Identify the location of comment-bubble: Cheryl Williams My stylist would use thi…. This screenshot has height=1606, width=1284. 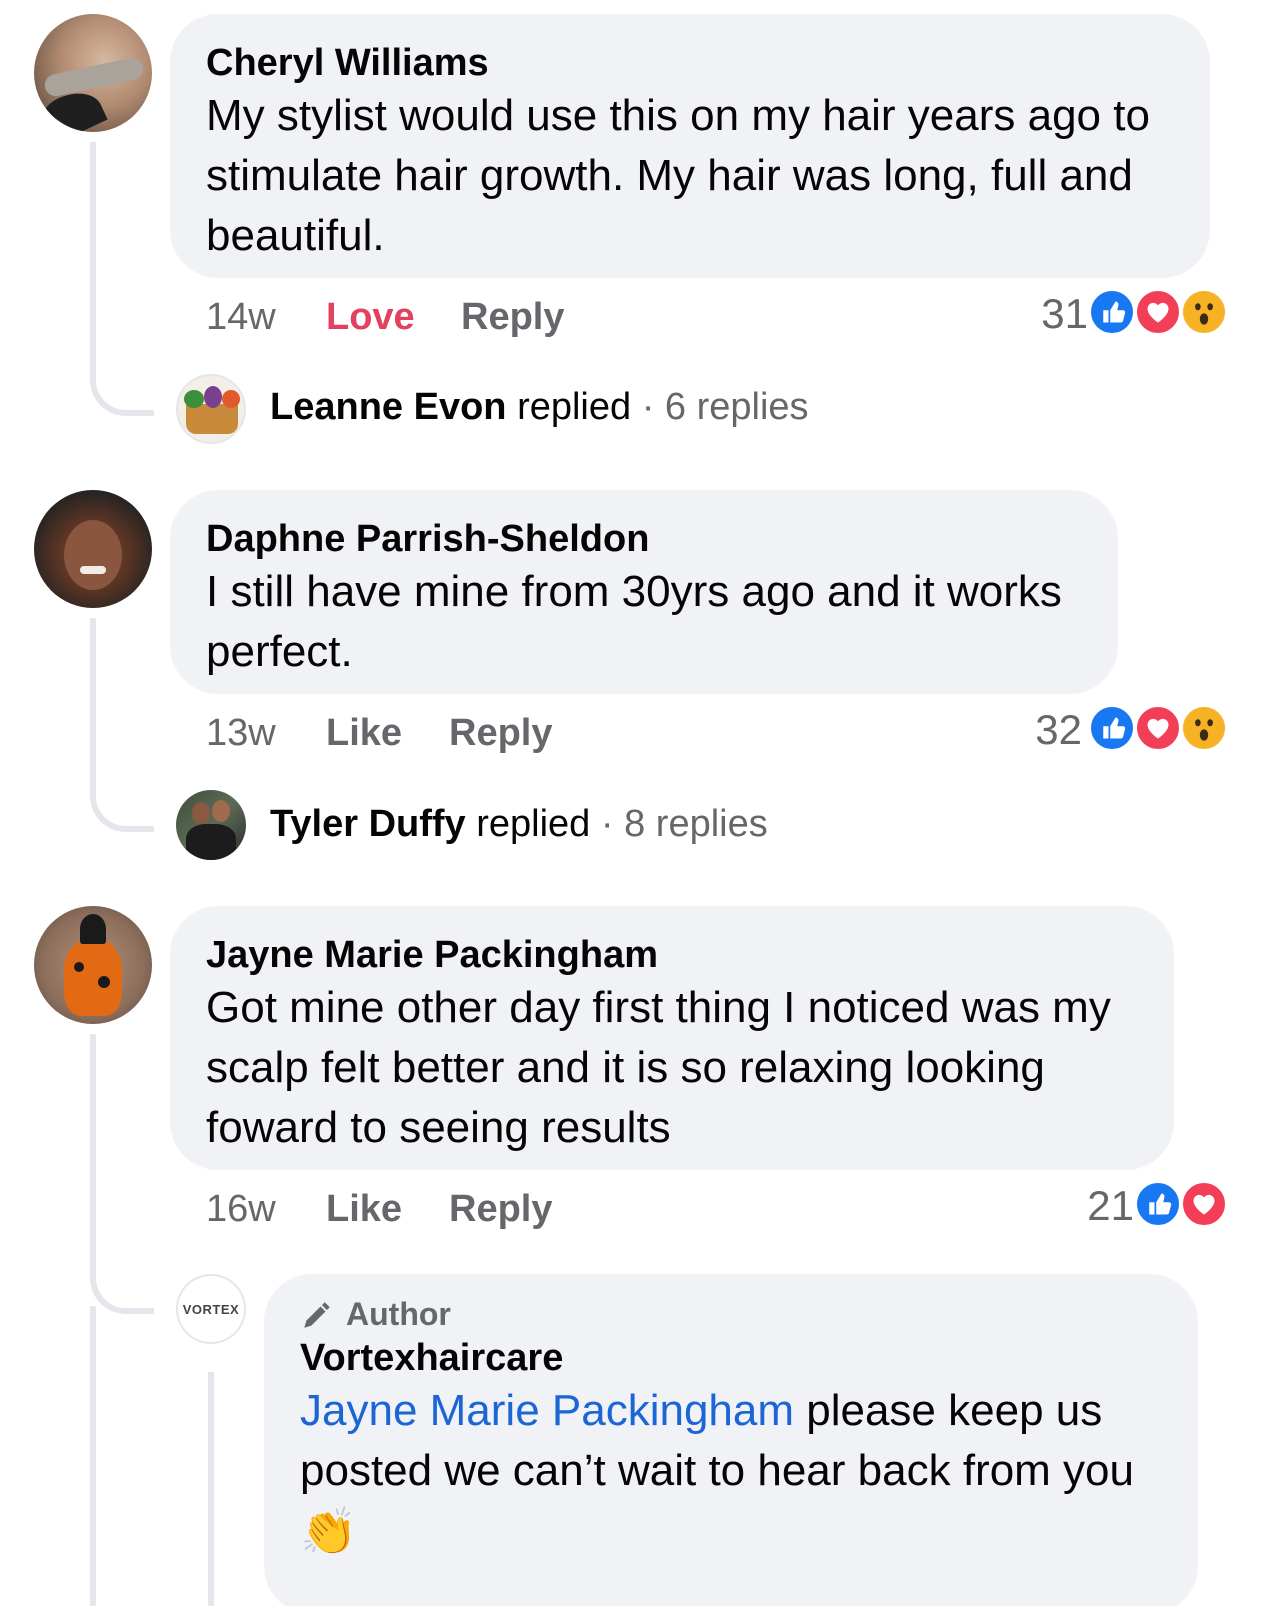
(690, 146).